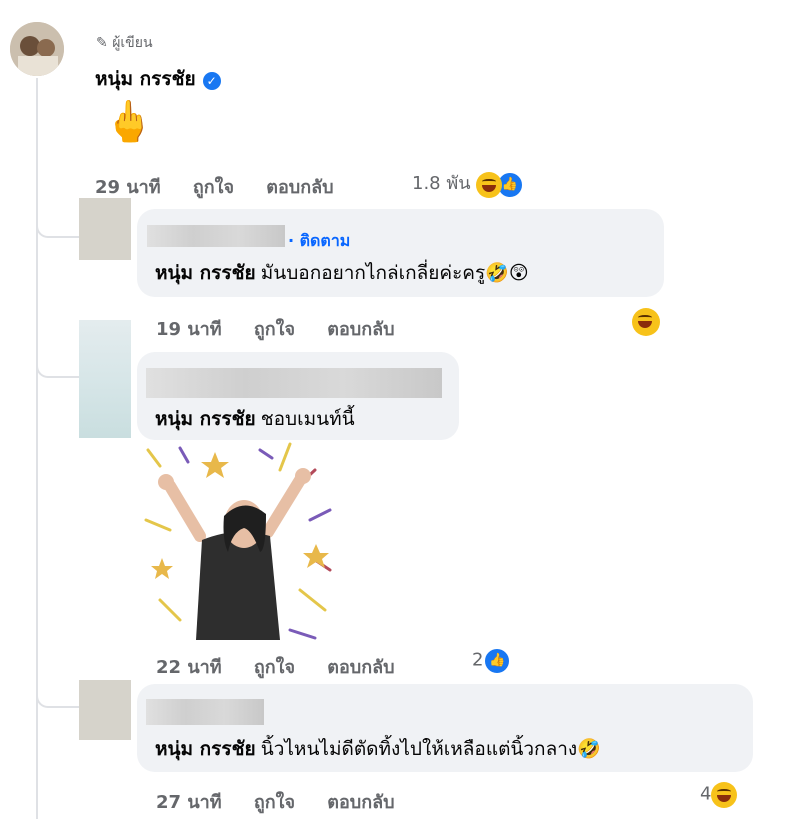 Image resolution: width=800 pixels, height=819 pixels. What do you see at coordinates (394, 273) in the screenshot?
I see `reply-text: มันบอกอยากไกล่เกลี่ยค่ะครู🤣😲` at bounding box center [394, 273].